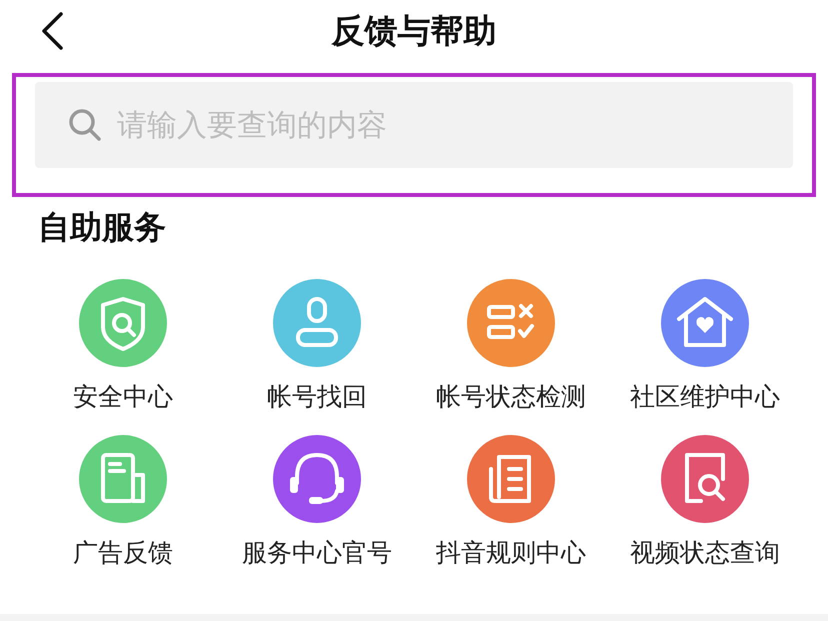  What do you see at coordinates (52, 31) in the screenshot?
I see `back-icon` at bounding box center [52, 31].